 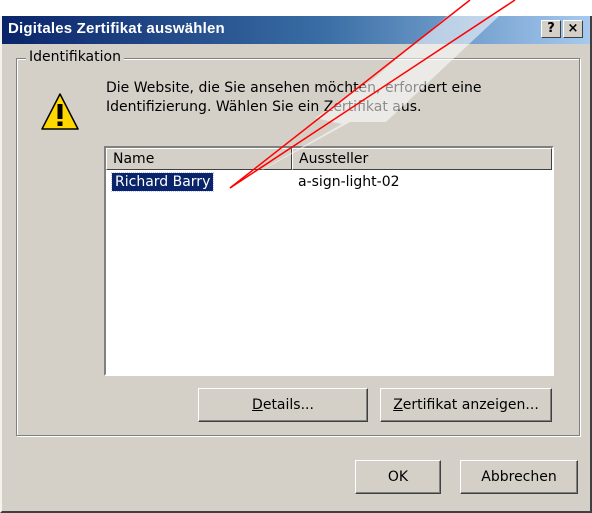 I want to click on cancel-button: Abbrechen, so click(x=519, y=477).